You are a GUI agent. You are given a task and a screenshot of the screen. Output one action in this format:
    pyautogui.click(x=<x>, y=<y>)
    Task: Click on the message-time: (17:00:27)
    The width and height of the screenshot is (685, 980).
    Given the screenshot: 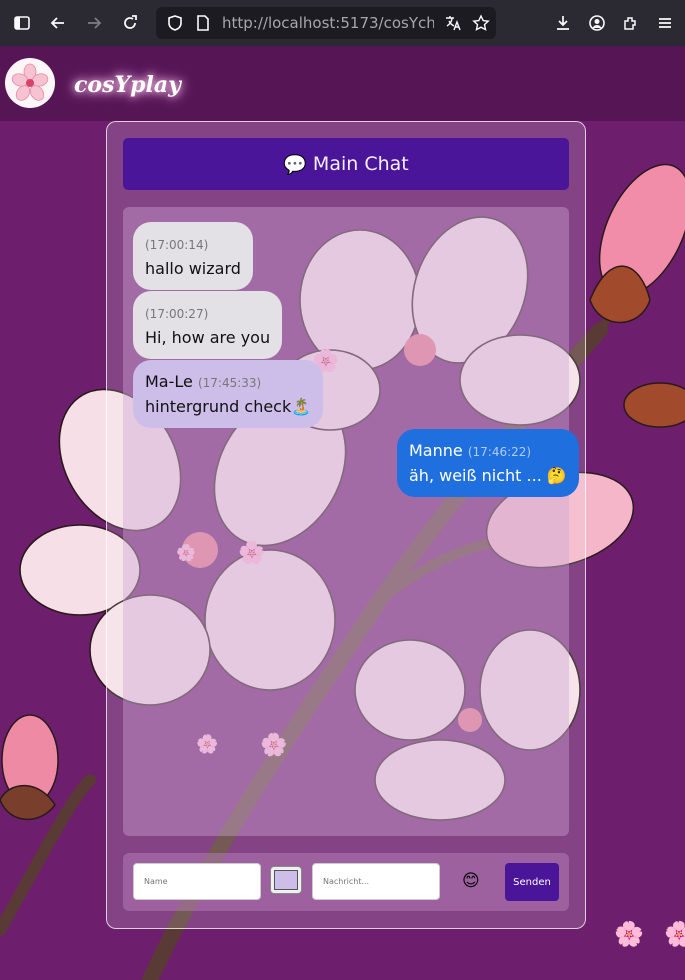 What is the action you would take?
    pyautogui.click(x=177, y=314)
    